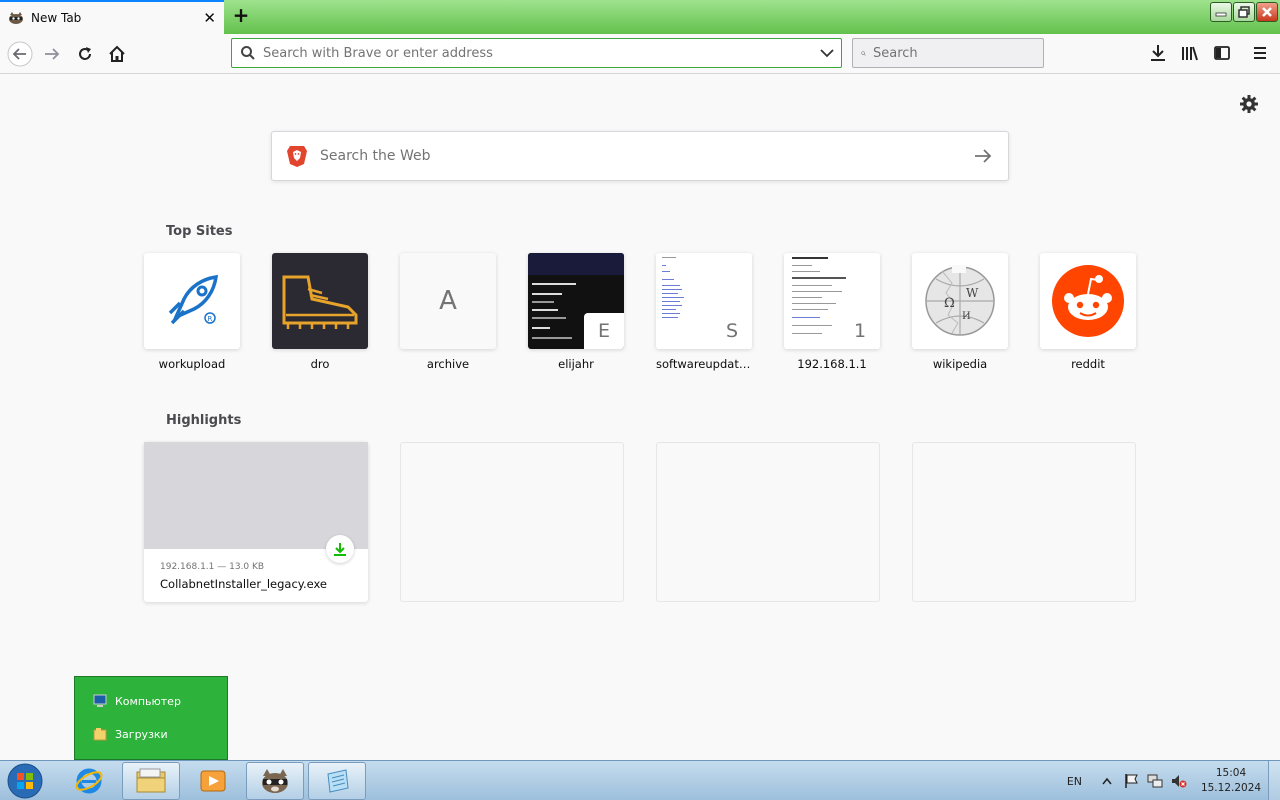 The image size is (1280, 800). What do you see at coordinates (85, 54) in the screenshot?
I see `reload-icon` at bounding box center [85, 54].